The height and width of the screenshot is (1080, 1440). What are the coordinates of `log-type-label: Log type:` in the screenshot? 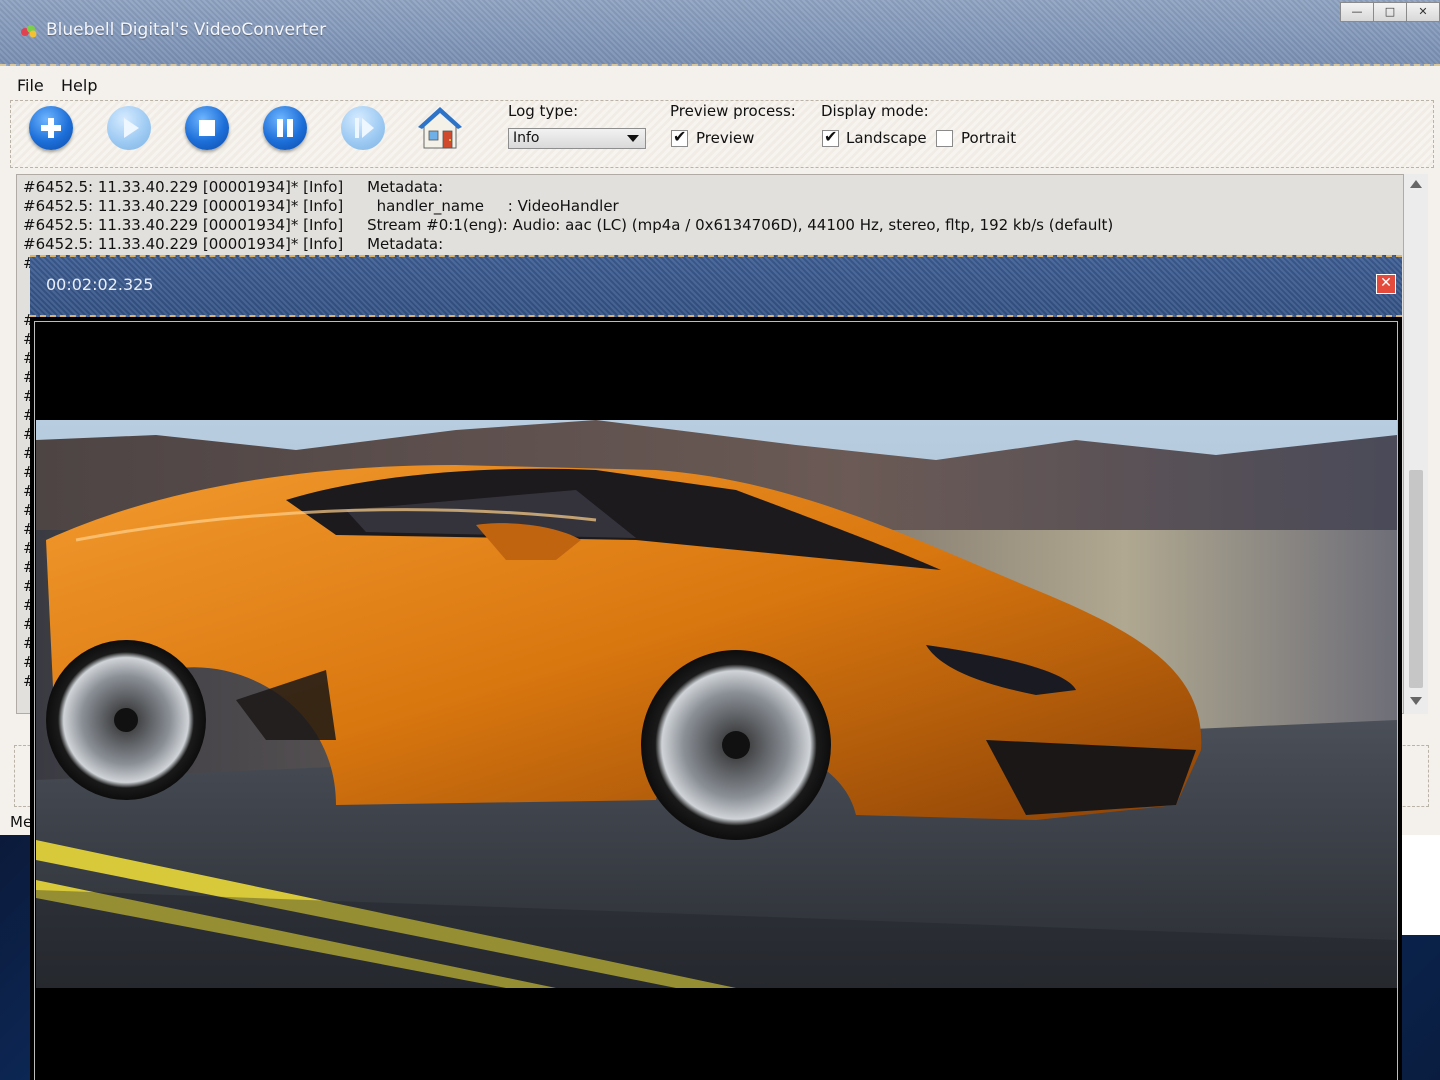 It's located at (543, 111).